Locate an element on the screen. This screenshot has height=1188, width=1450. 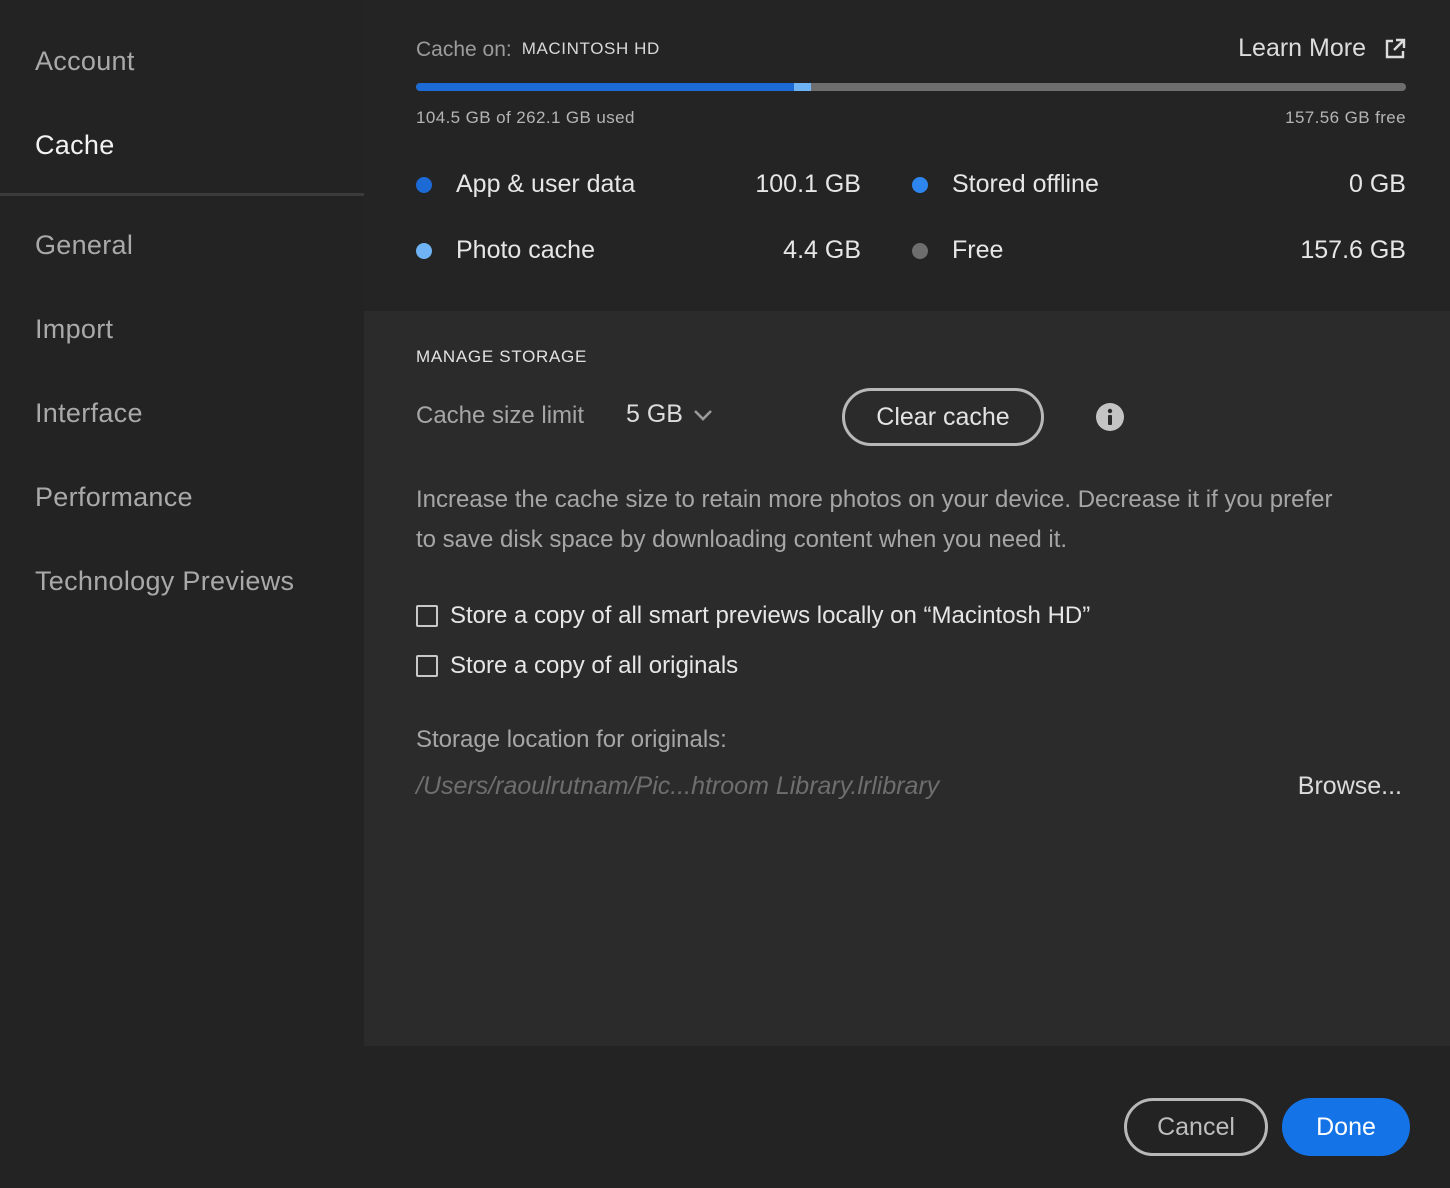
cache-location: Cache on: MACINTOSH HD is located at coordinates (538, 50).